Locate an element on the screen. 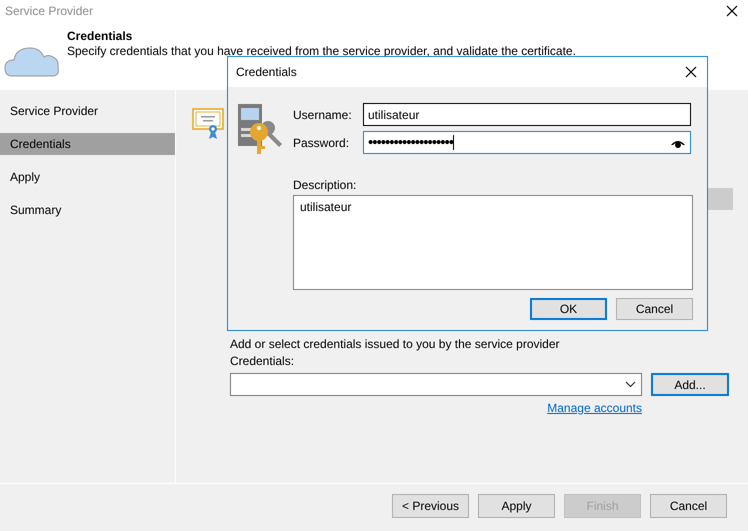  window-title: Service Provider is located at coordinates (49, 11).